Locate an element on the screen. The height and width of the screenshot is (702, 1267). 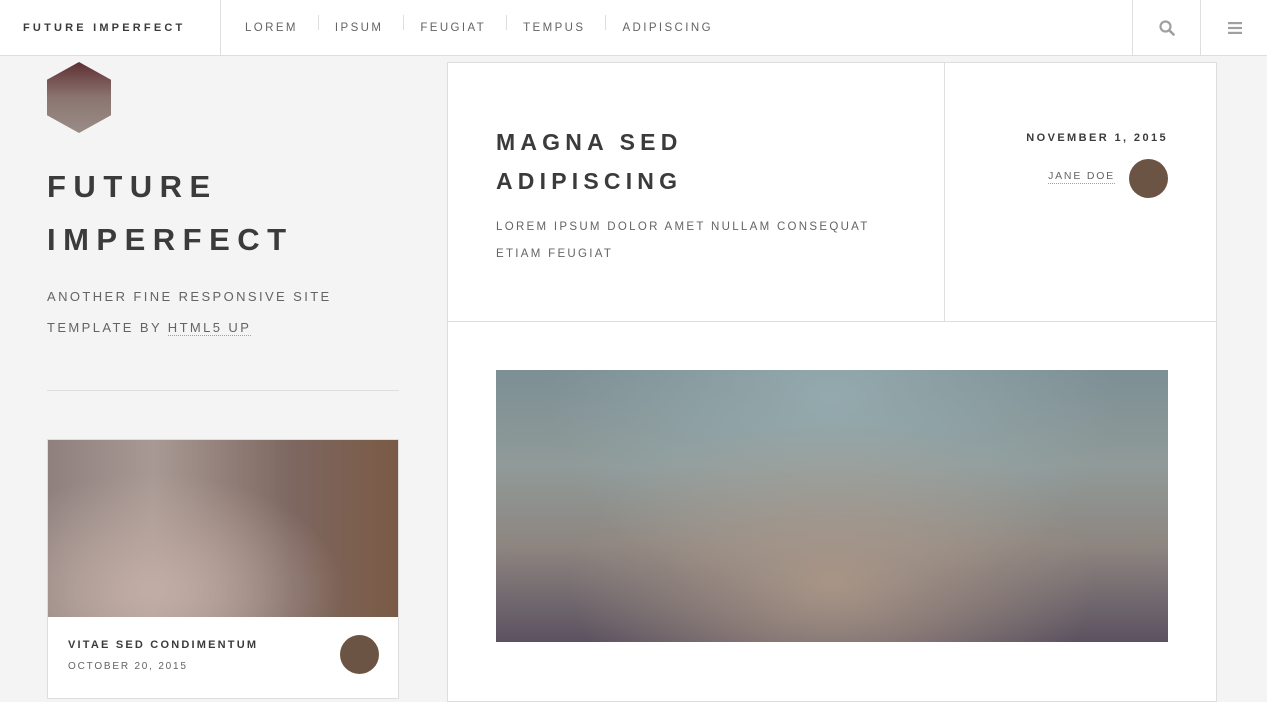
search-icon is located at coordinates (1166, 27).